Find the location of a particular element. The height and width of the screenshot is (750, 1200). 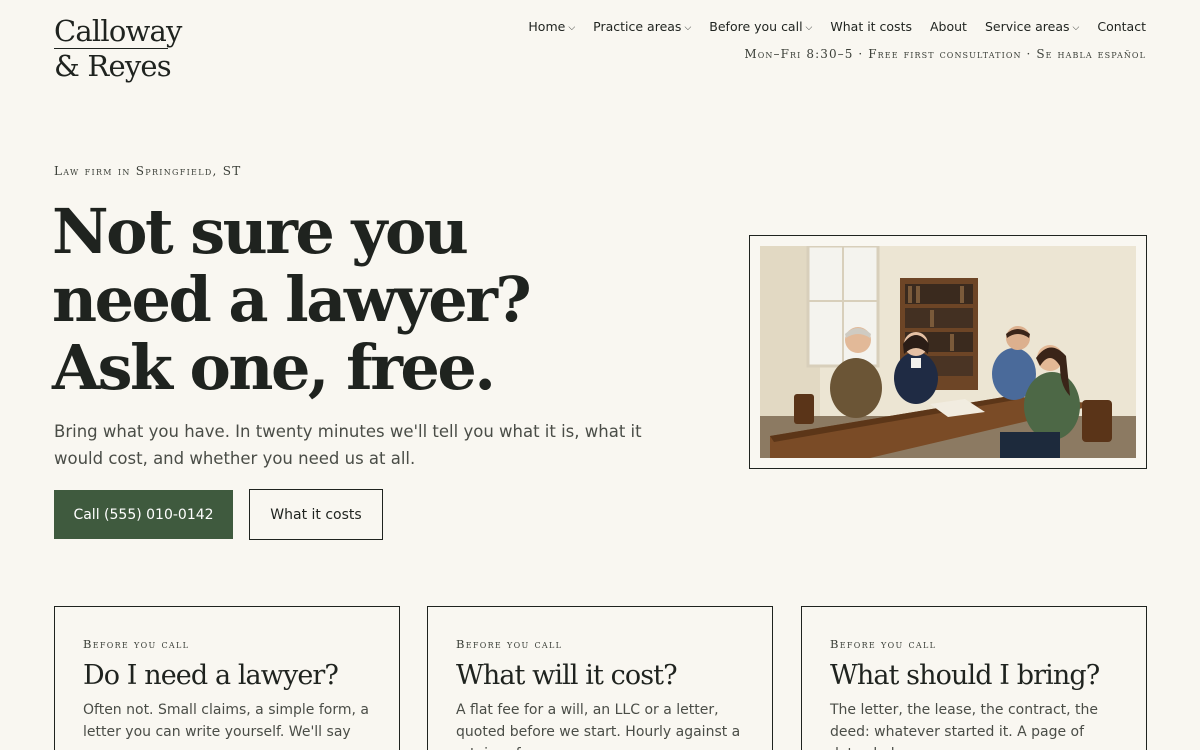

brand-line-2: & Reyes is located at coordinates (113, 66).